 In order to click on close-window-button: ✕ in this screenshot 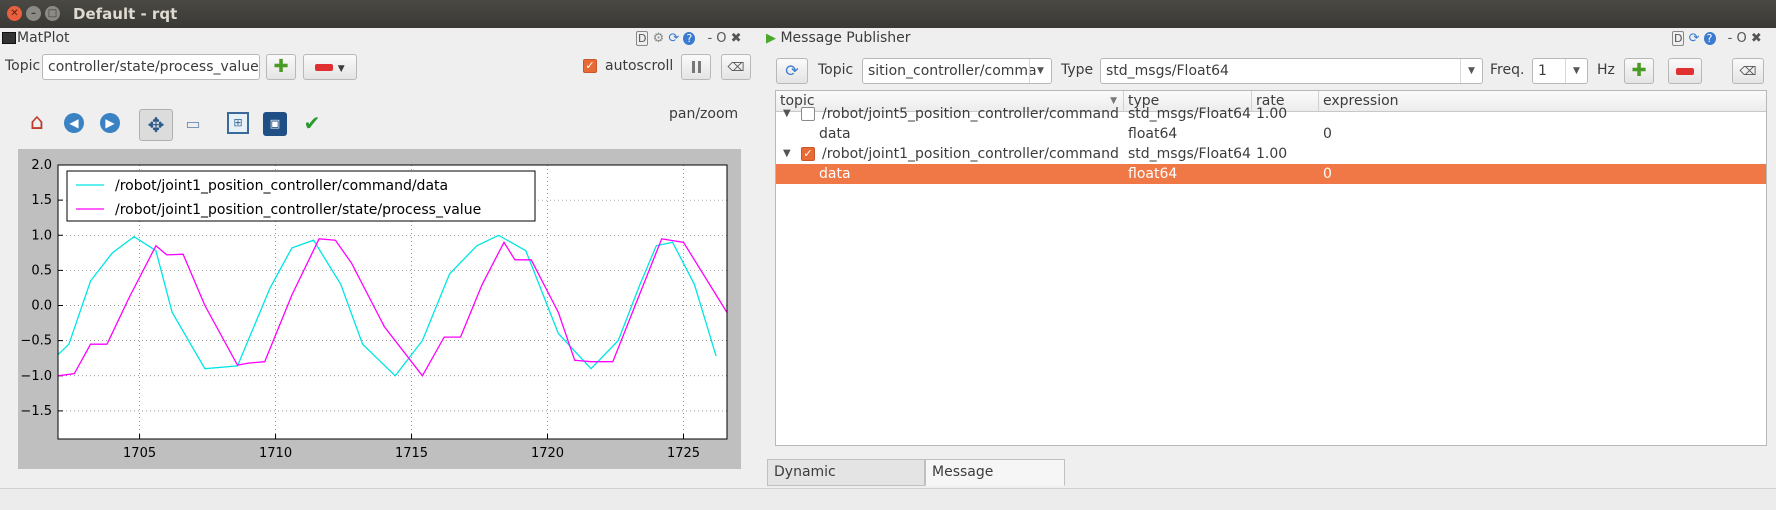, I will do `click(14, 13)`.